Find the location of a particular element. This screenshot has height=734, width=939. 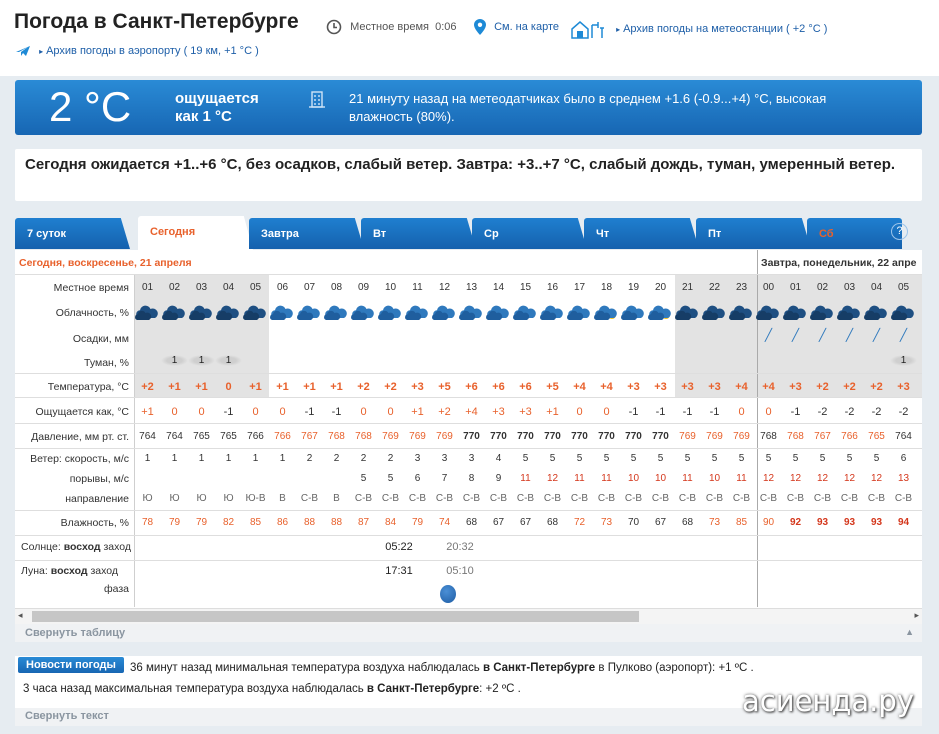

tab-tomorrow: Завтра is located at coordinates (306, 233).